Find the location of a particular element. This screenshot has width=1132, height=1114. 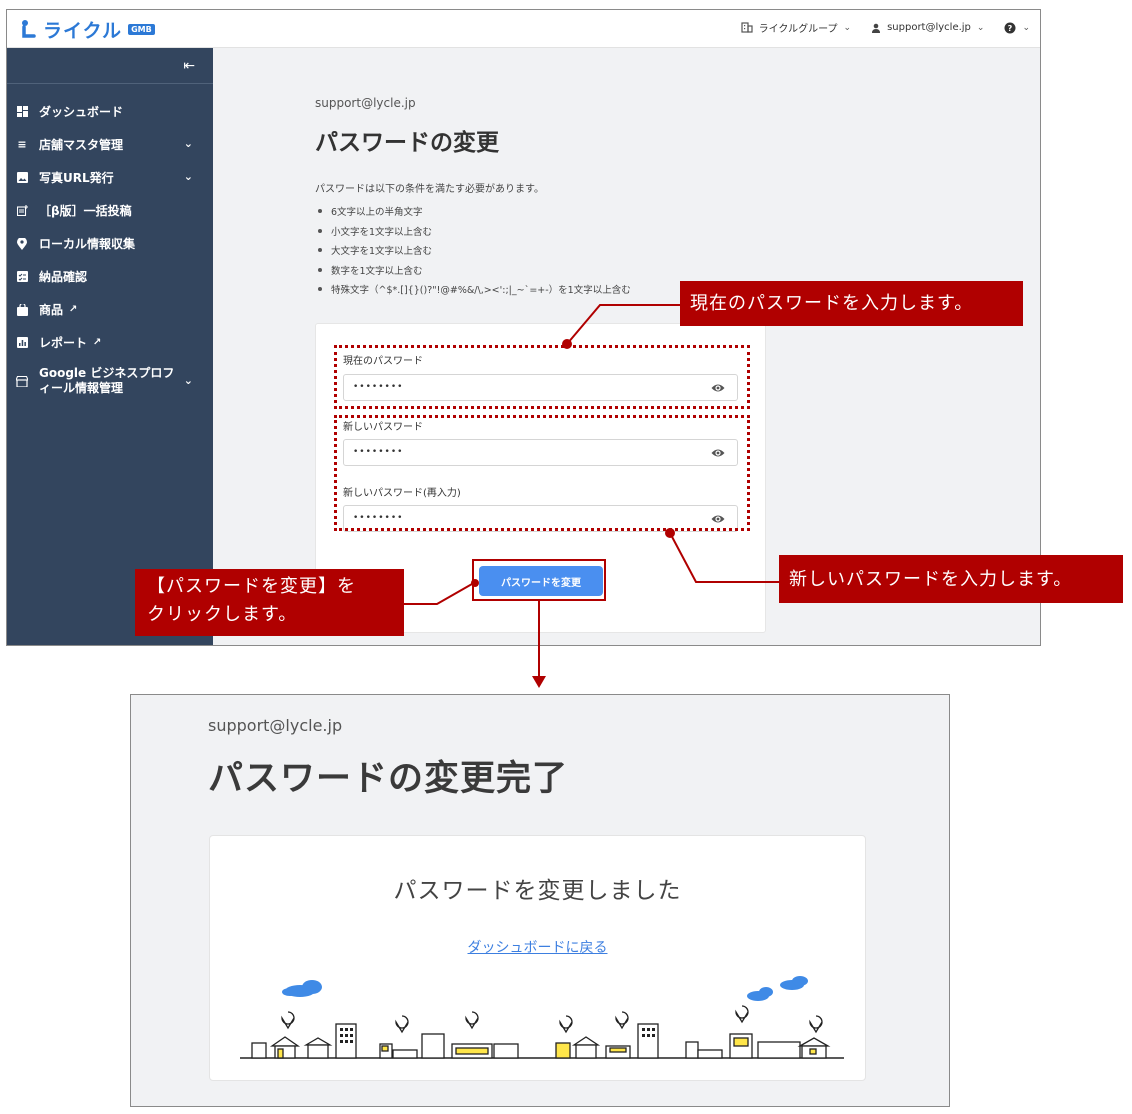

sidebar-item-dashboard: ダッシュボード is located at coordinates (110, 111).